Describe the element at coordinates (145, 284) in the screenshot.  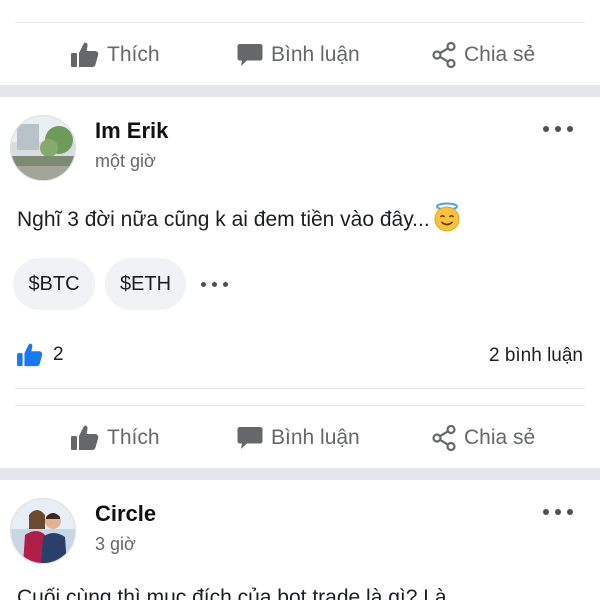
I see `tag-chip: $ETH` at that location.